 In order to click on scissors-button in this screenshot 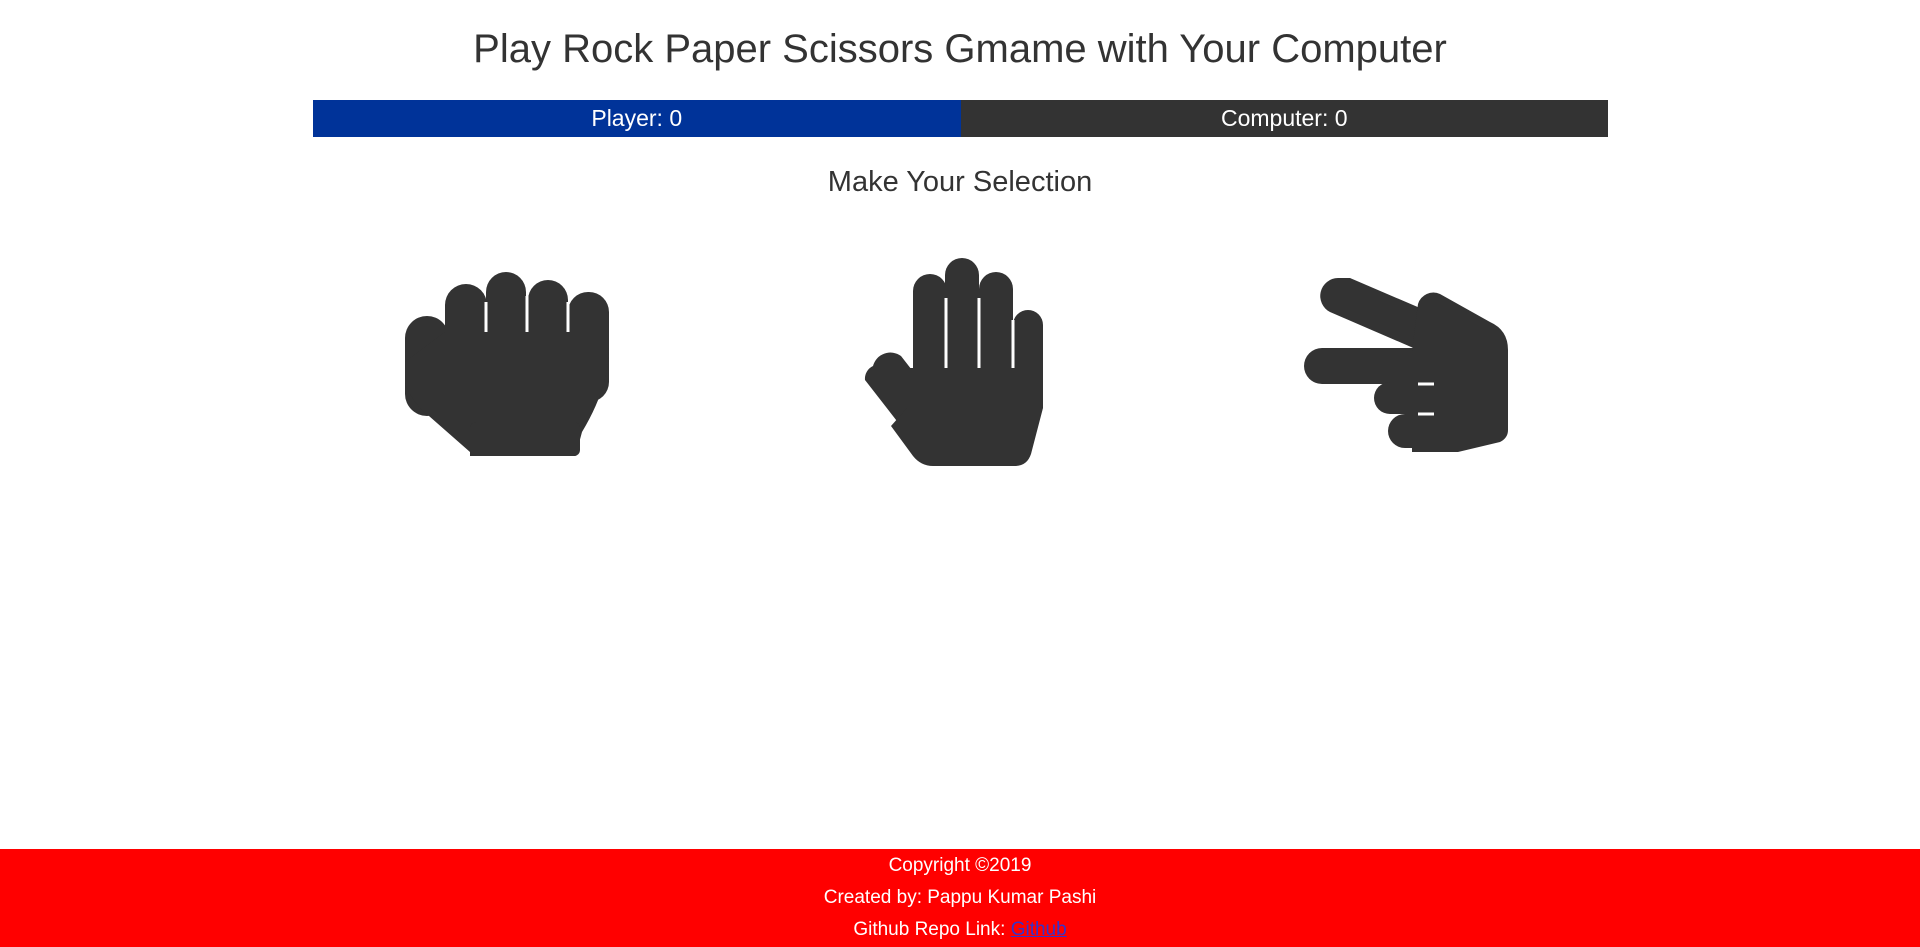, I will do `click(1405, 365)`.